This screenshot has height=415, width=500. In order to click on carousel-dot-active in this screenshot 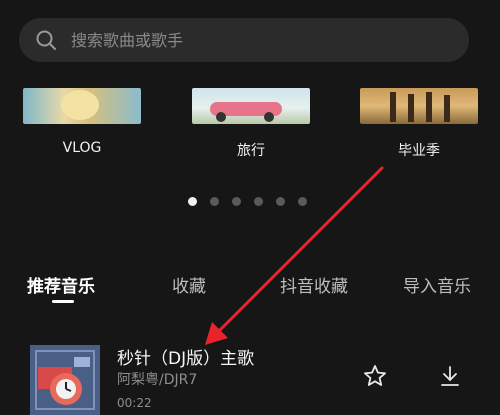, I will do `click(192, 201)`.